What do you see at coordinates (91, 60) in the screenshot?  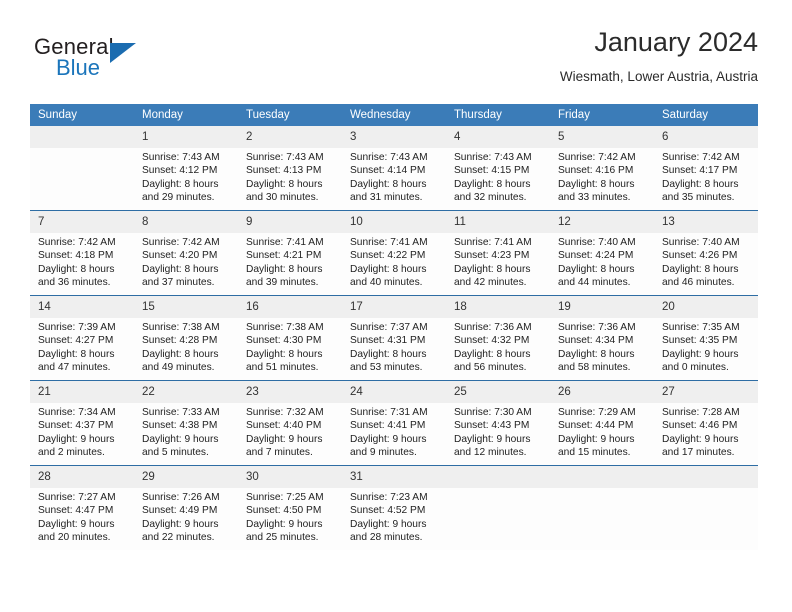 I see `general-blue-logo: General Blue` at bounding box center [91, 60].